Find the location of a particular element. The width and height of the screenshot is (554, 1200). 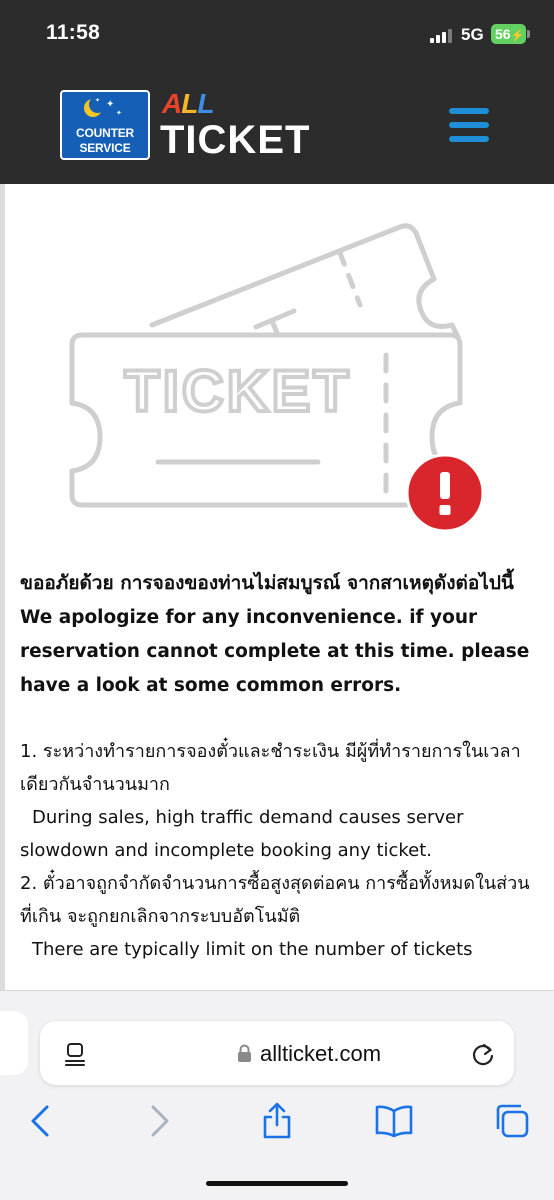

brand-all: ALL is located at coordinates (188, 104).